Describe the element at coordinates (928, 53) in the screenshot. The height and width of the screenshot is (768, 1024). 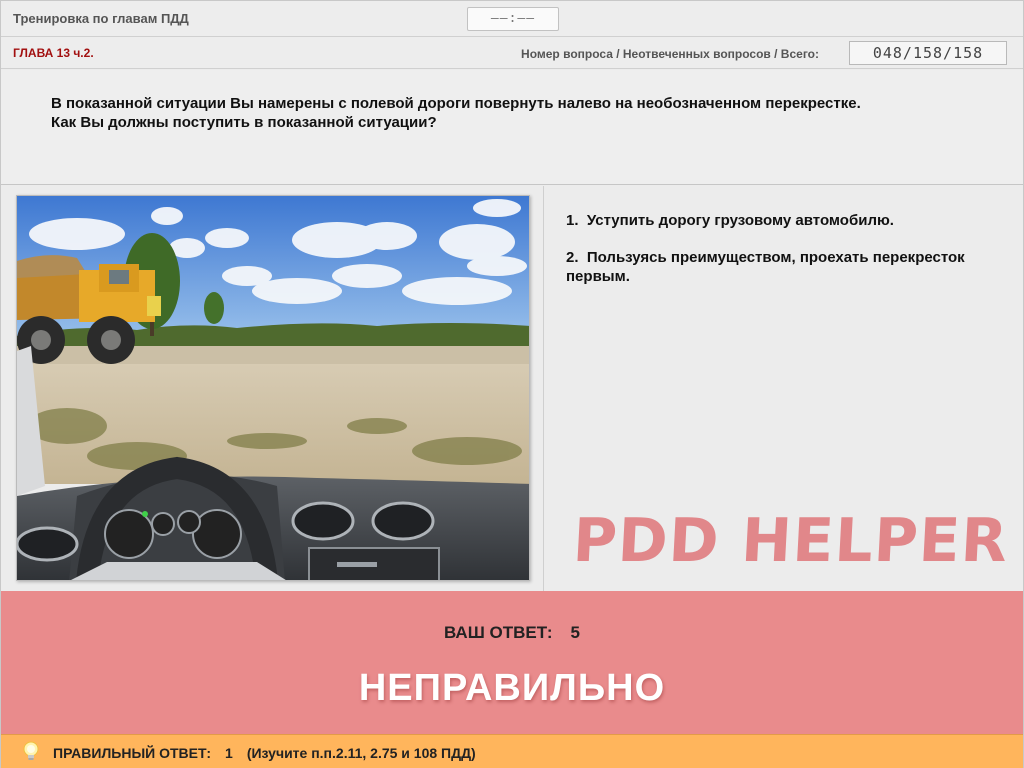
I see `question-counter: 048/158/158` at that location.